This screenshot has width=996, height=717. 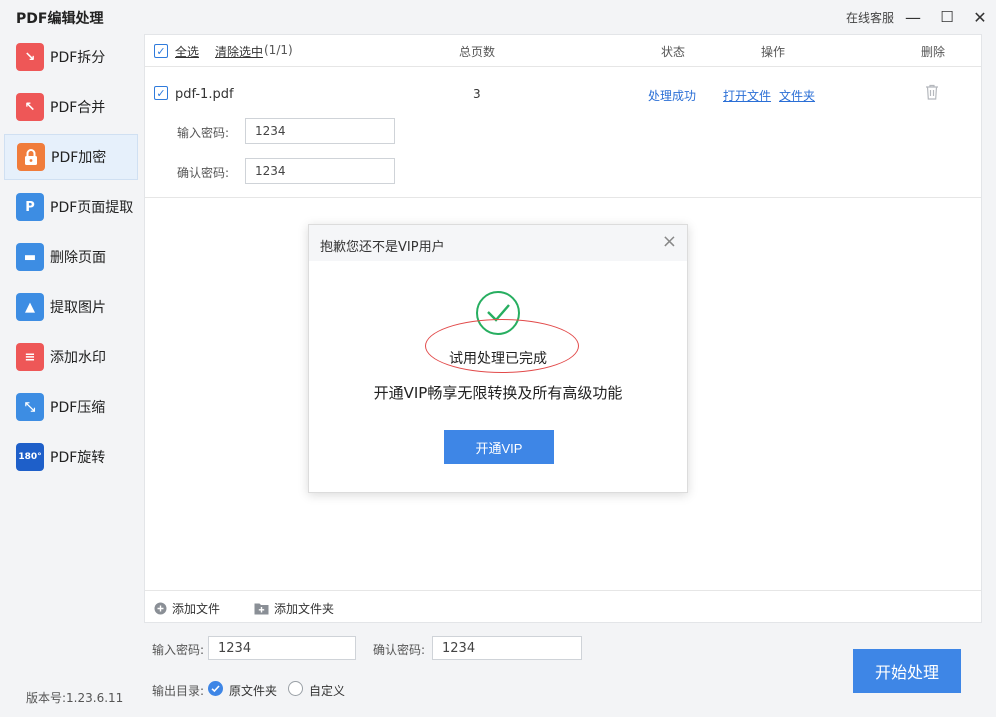 I want to click on plus-circle-icon, so click(x=160, y=608).